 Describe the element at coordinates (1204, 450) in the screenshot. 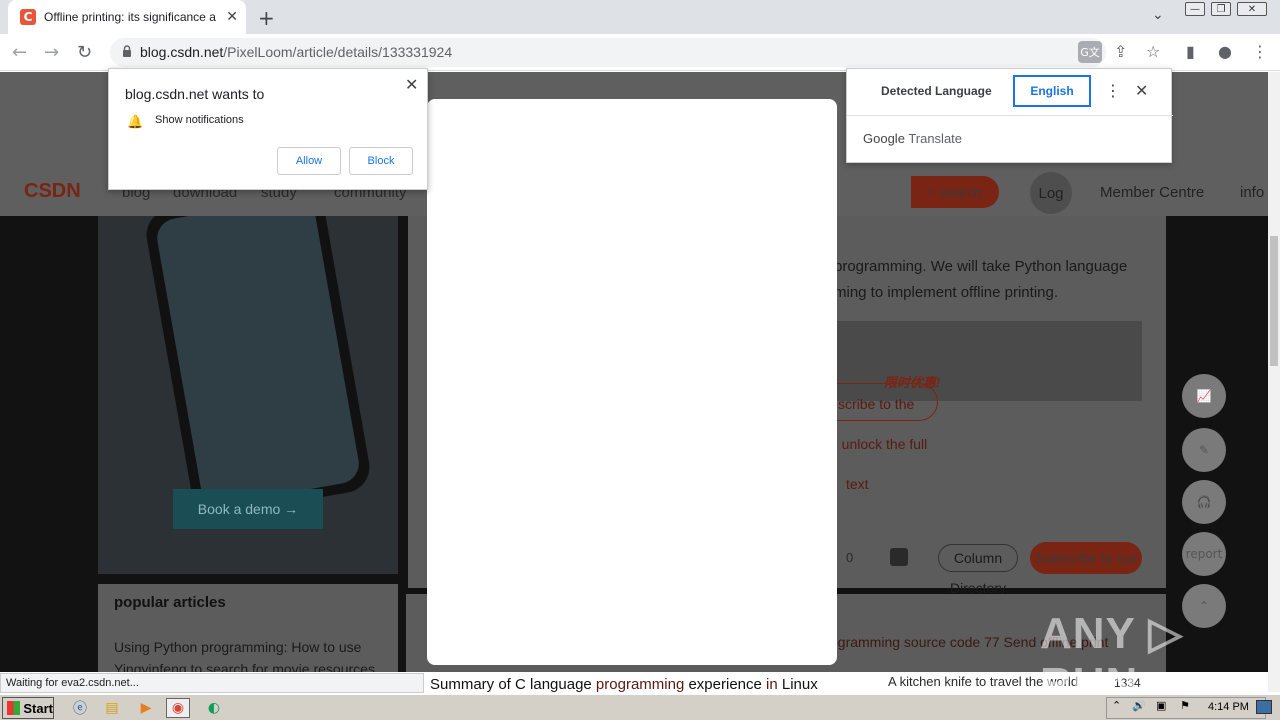

I see `edit-icon: ✎` at that location.